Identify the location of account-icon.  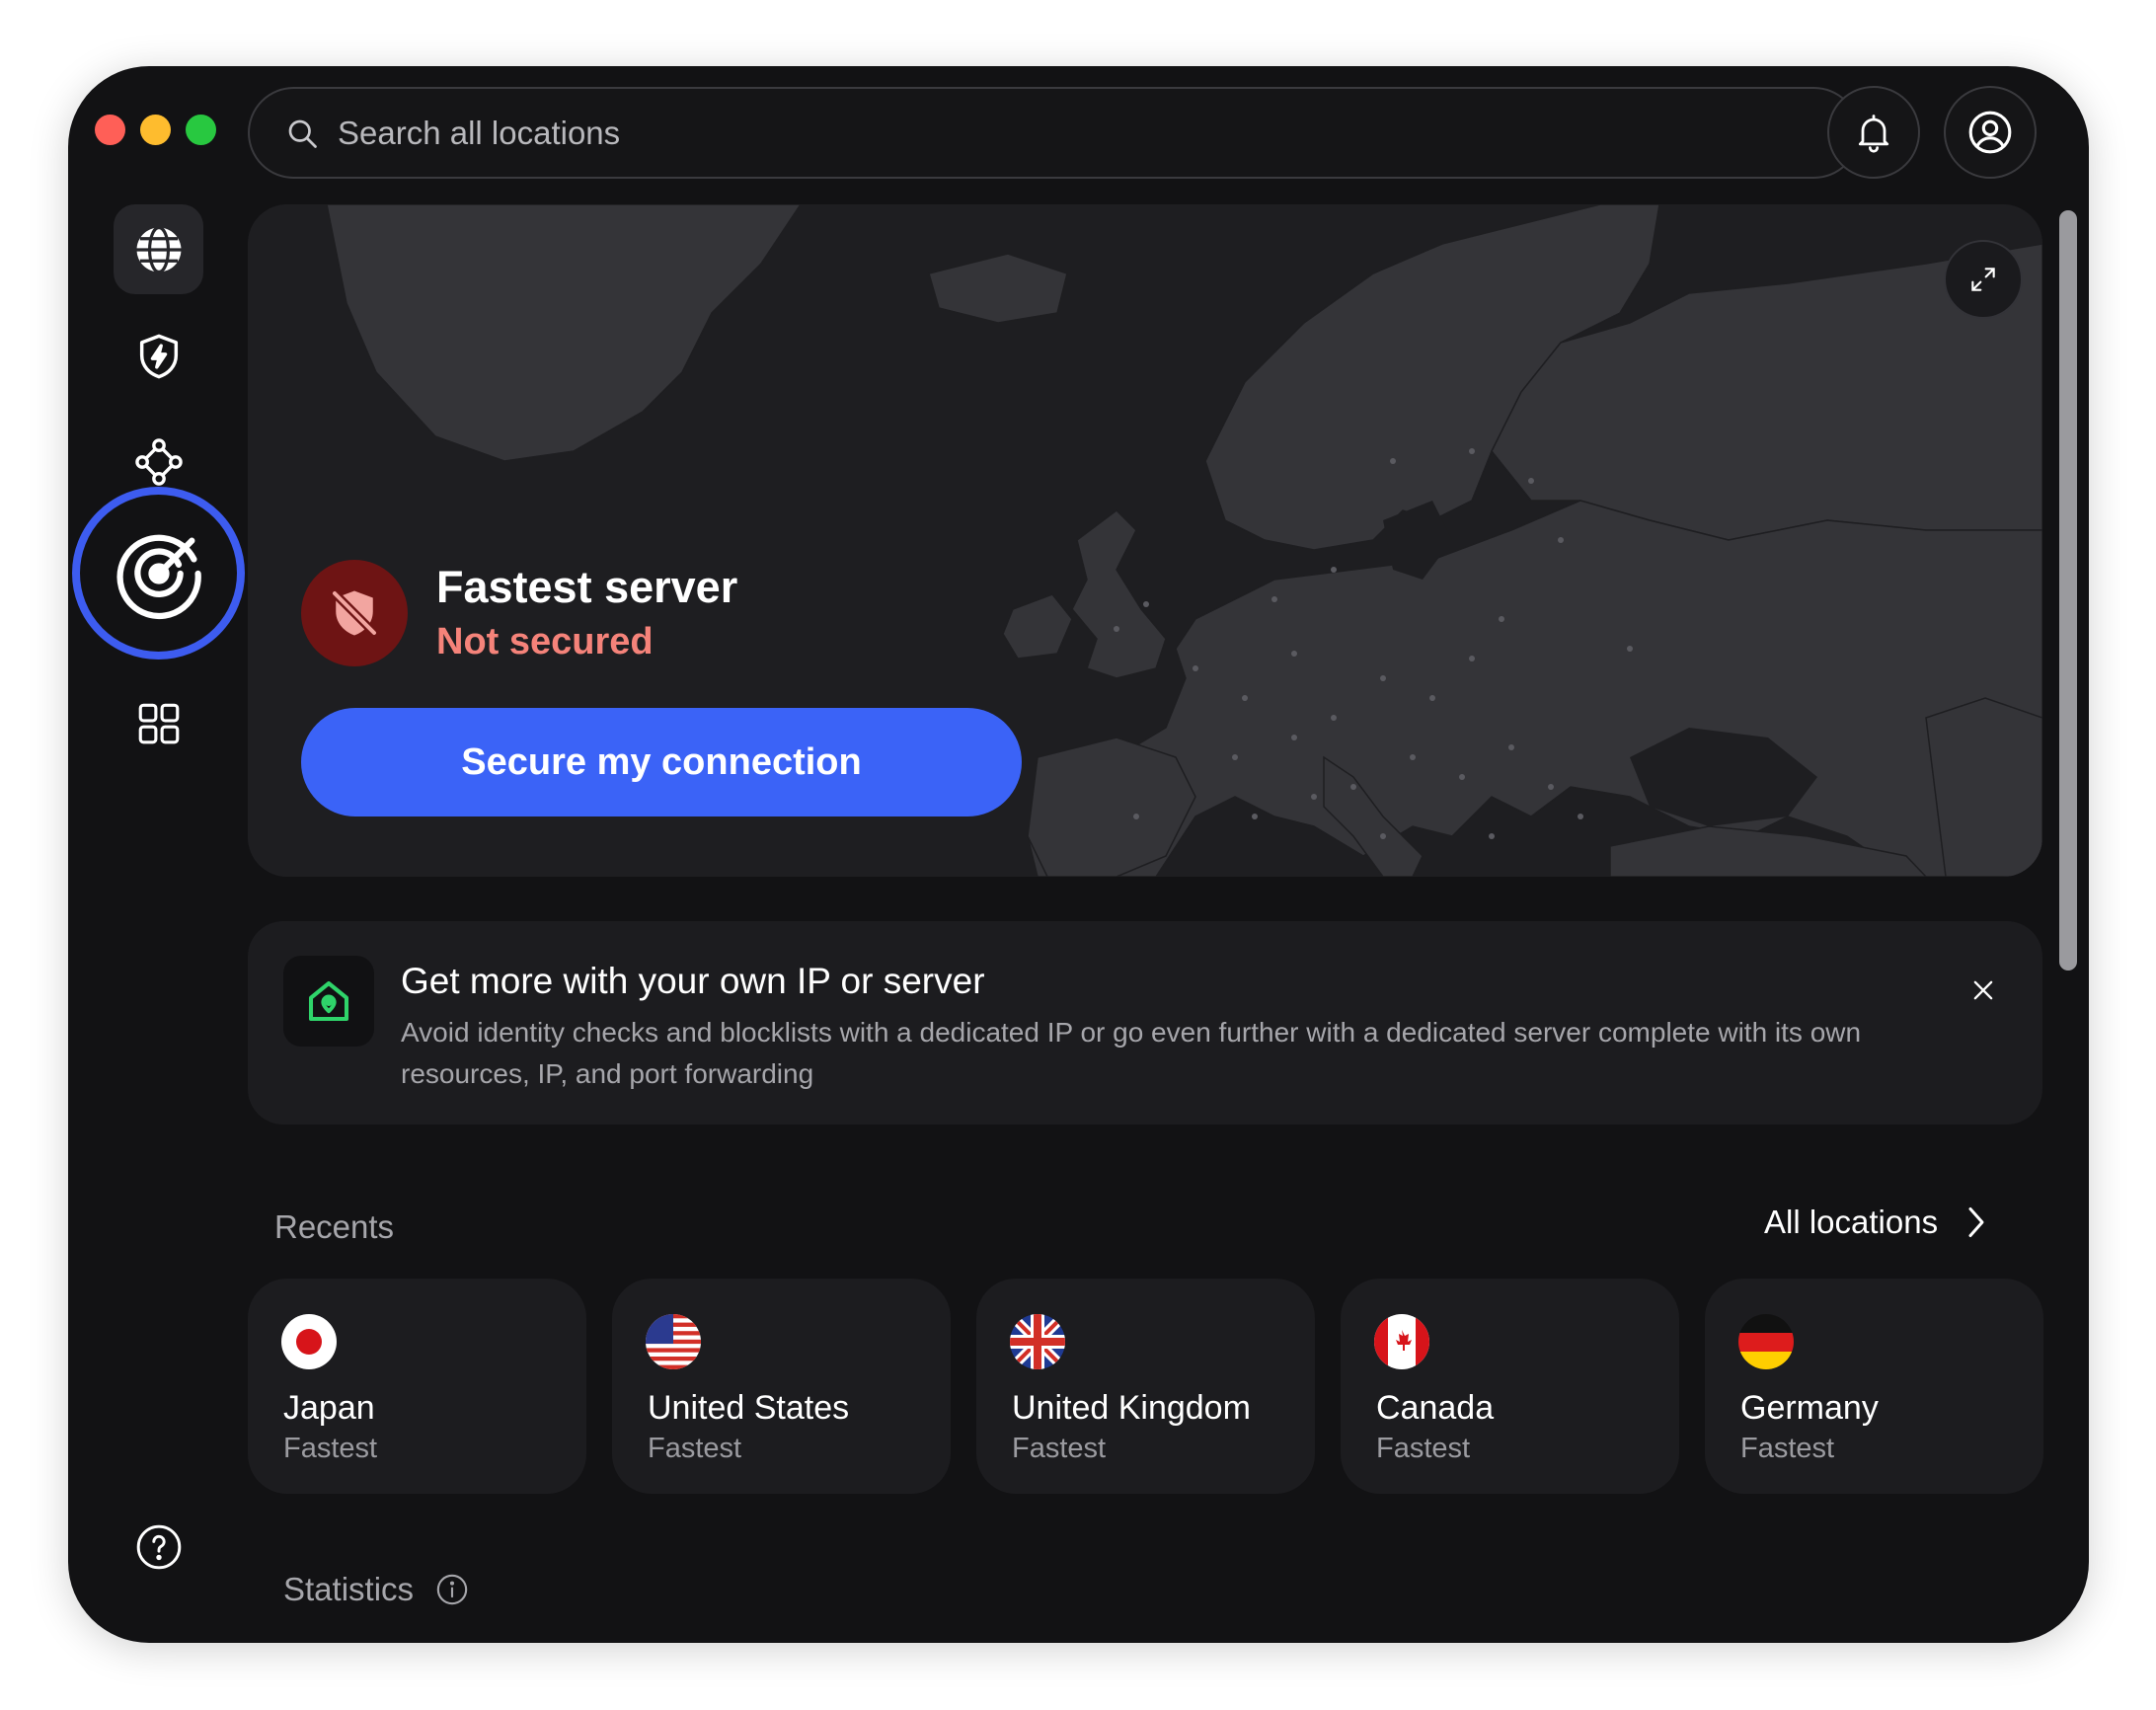
(1990, 132).